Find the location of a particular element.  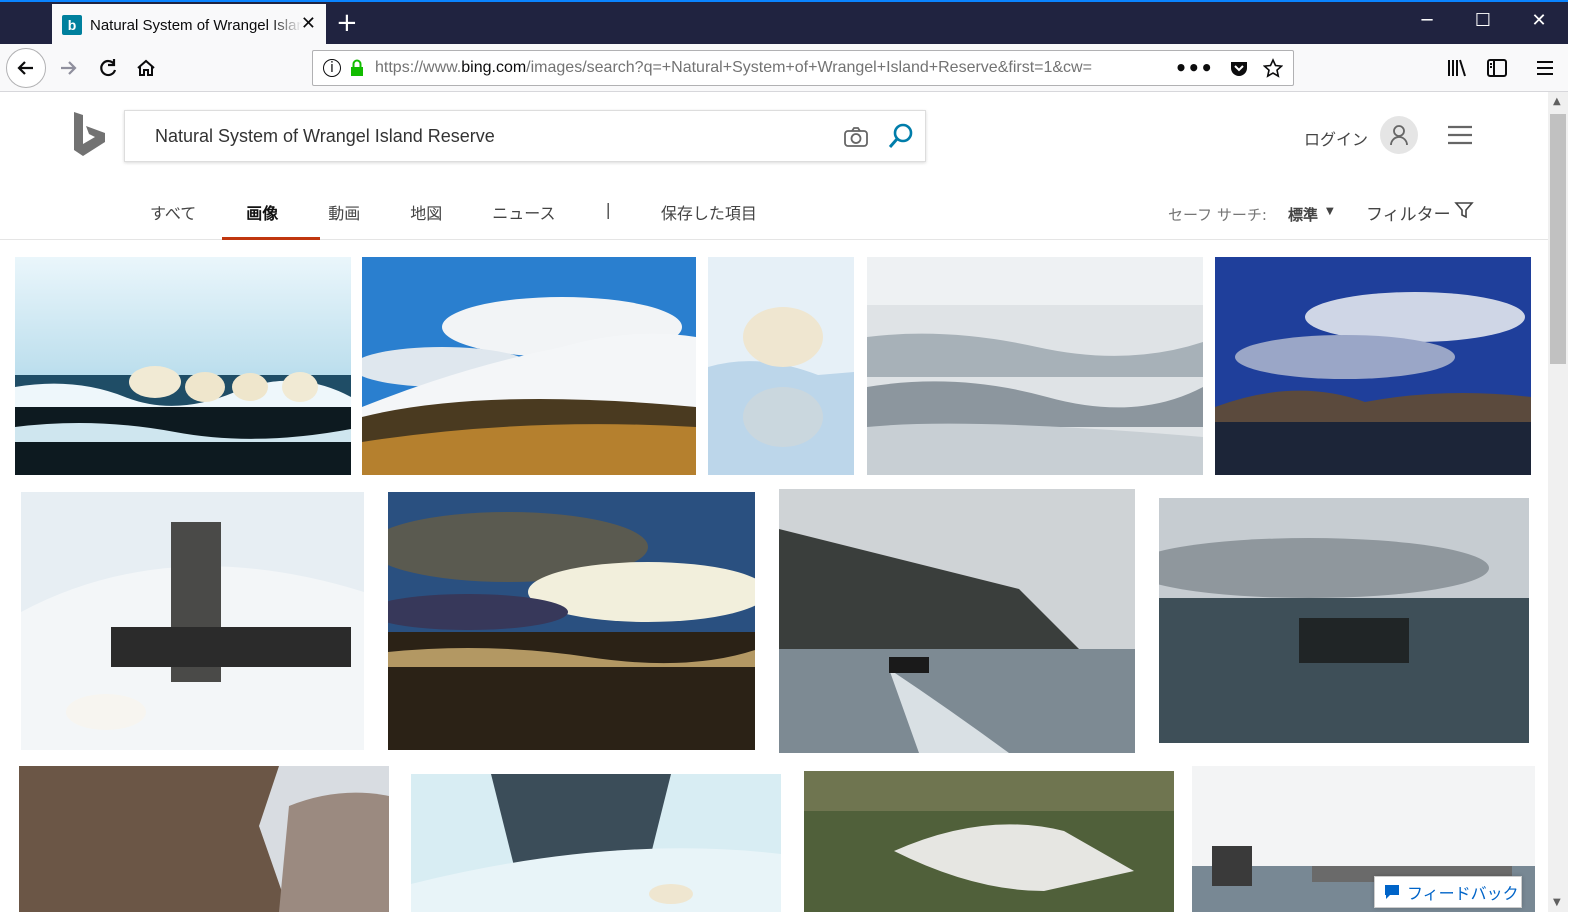

filter-button: フィルター is located at coordinates (1408, 212).